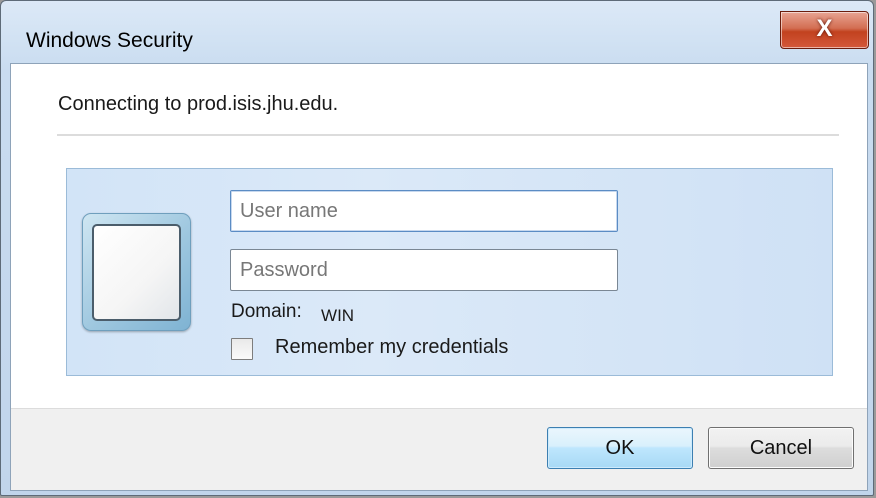  I want to click on user-picture-frame, so click(136, 272).